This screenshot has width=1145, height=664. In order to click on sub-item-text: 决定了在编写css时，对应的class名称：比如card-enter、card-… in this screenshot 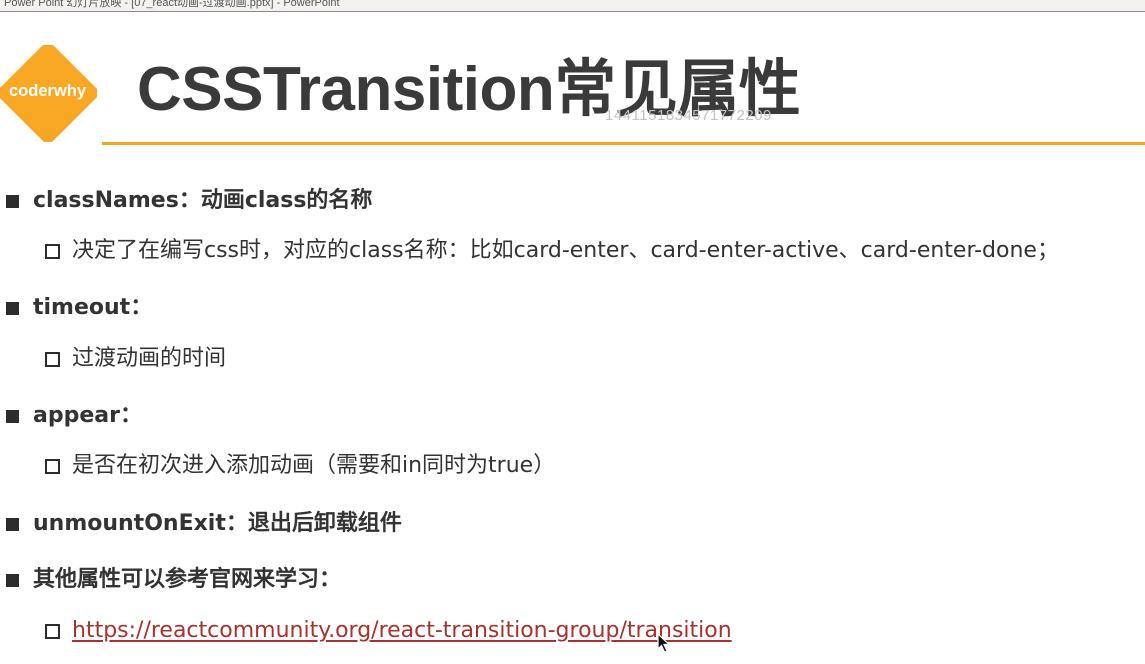, I will do `click(565, 250)`.